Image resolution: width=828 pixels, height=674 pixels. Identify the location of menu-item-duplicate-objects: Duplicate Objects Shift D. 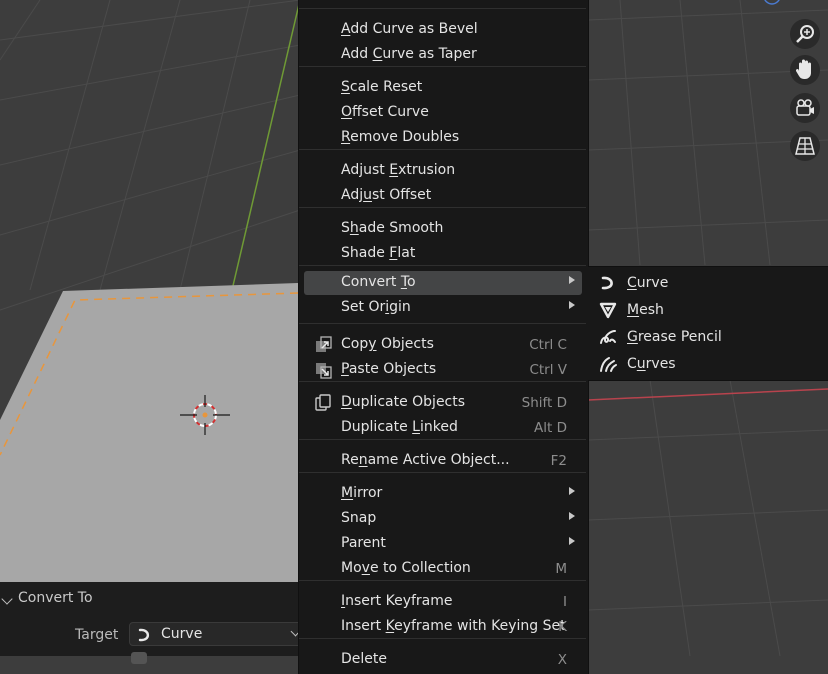
(443, 403).